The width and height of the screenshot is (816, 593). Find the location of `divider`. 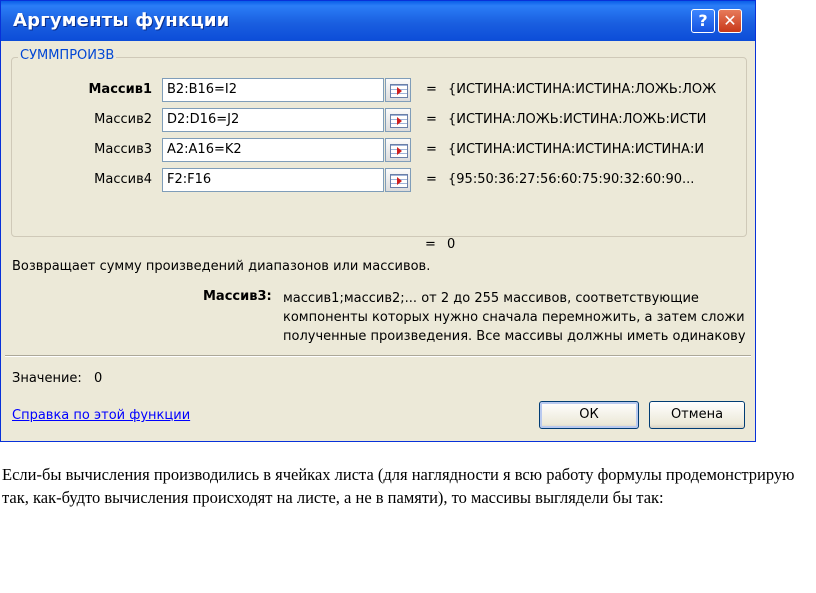

divider is located at coordinates (378, 356).